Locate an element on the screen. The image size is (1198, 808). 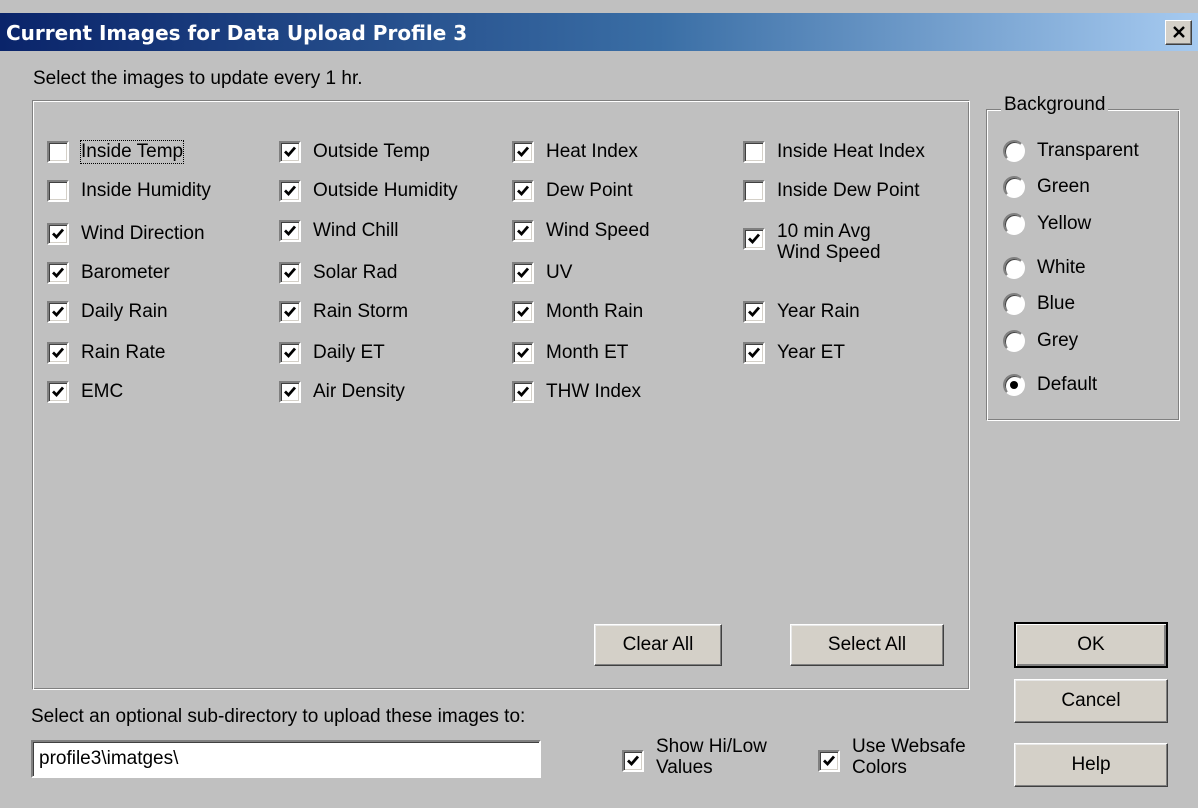
close-button is located at coordinates (1178, 32).